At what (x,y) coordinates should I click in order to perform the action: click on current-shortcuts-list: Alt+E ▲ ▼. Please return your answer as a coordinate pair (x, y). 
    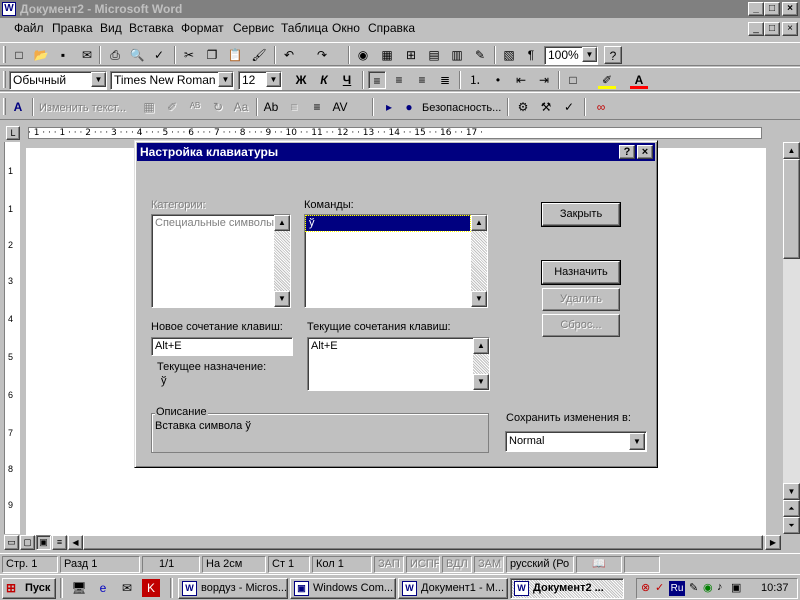
    Looking at the image, I should click on (398, 364).